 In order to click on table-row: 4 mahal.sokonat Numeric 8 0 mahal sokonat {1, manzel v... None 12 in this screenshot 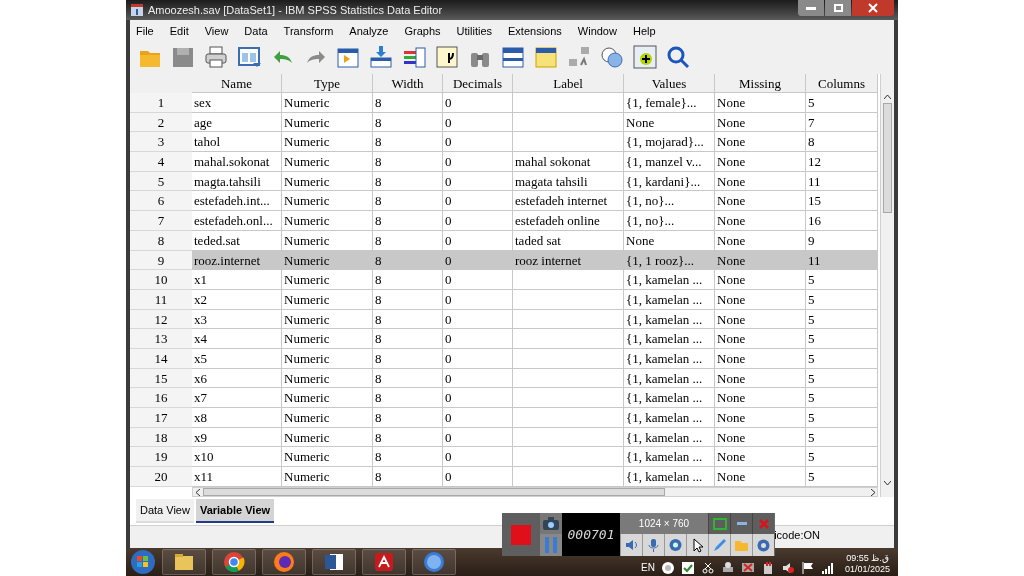, I will do `click(504, 162)`.